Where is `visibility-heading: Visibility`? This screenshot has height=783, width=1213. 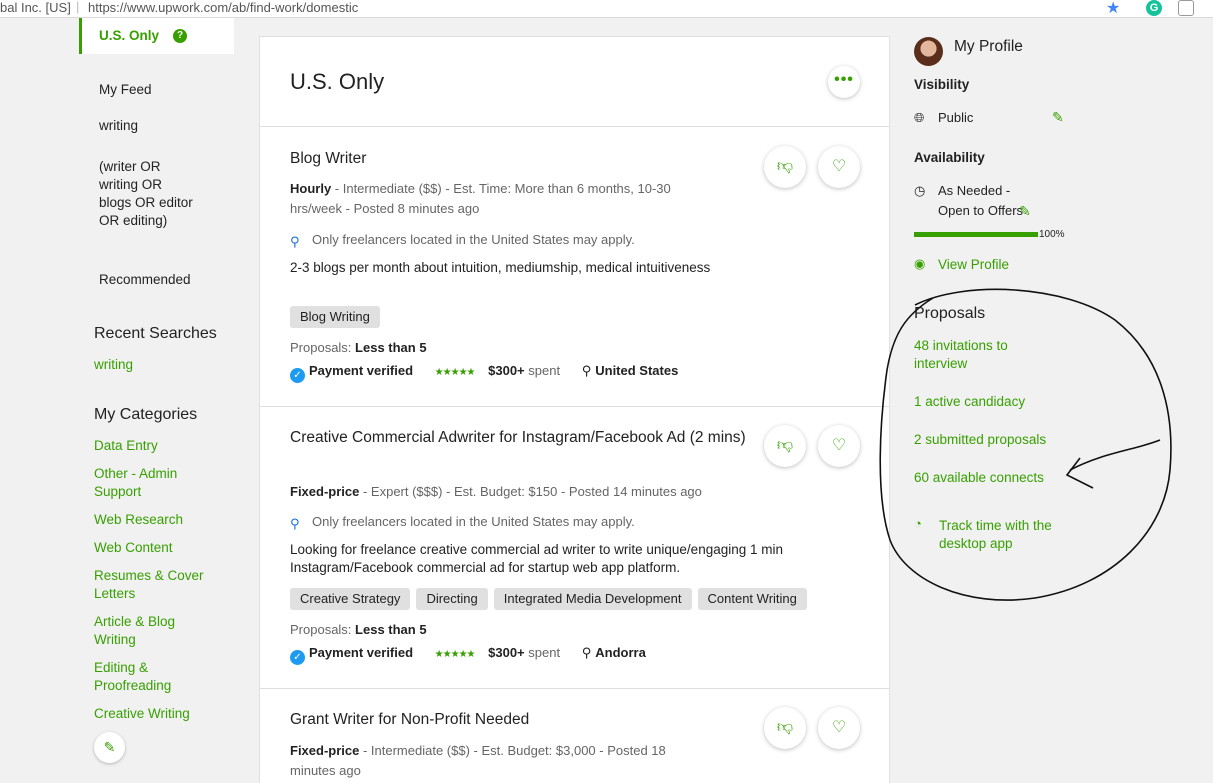
visibility-heading: Visibility is located at coordinates (941, 84).